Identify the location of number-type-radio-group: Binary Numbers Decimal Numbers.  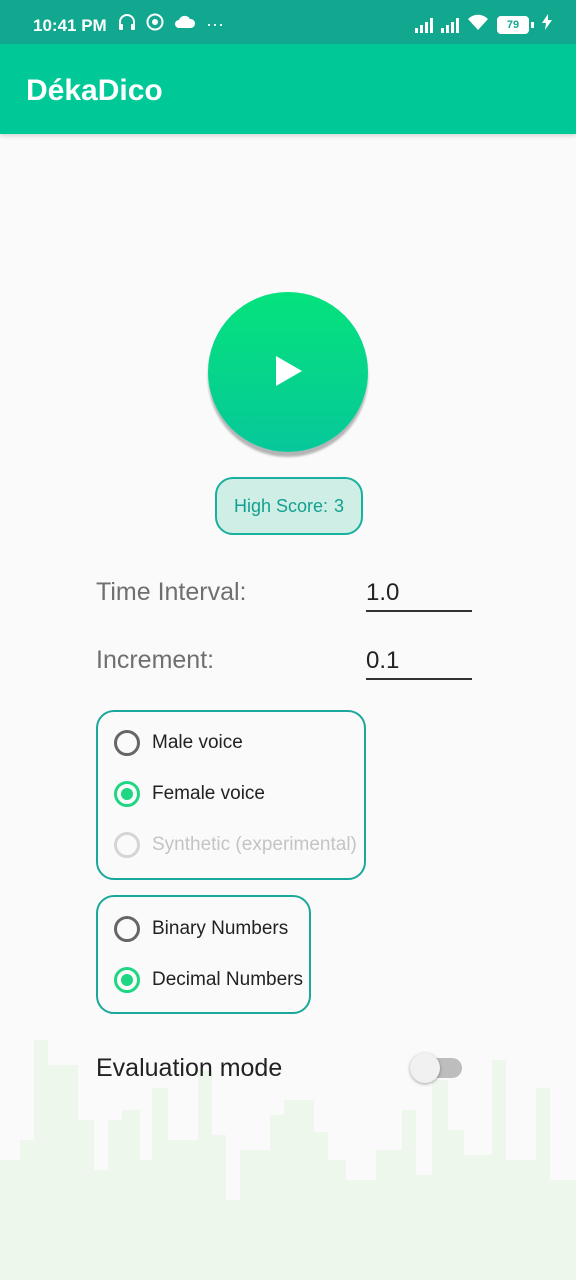
(203, 954).